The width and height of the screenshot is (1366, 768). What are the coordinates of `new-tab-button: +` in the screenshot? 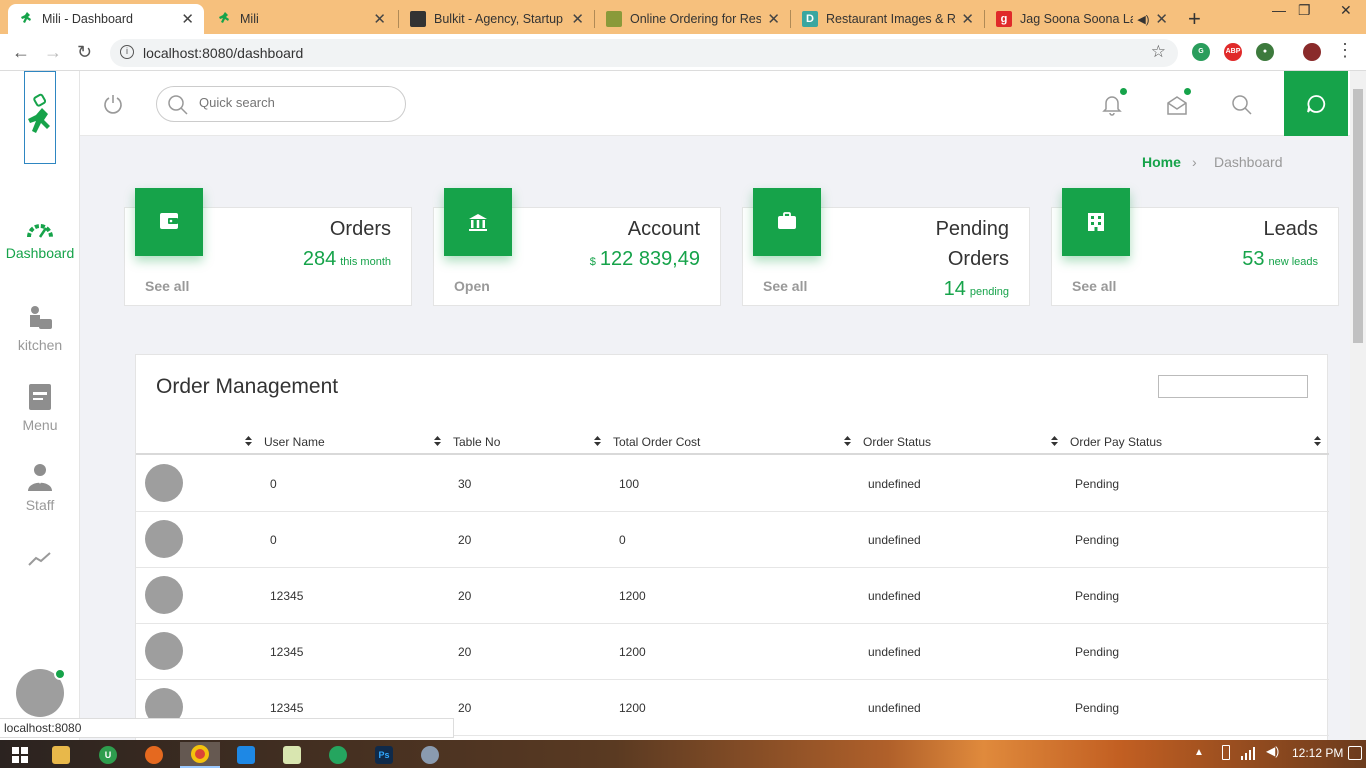 It's located at (1194, 19).